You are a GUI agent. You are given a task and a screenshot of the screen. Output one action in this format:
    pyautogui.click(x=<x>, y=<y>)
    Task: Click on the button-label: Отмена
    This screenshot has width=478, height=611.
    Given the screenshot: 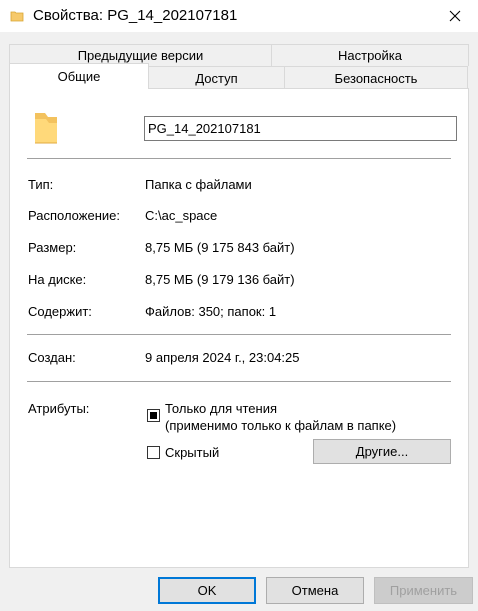 What is the action you would take?
    pyautogui.click(x=315, y=590)
    